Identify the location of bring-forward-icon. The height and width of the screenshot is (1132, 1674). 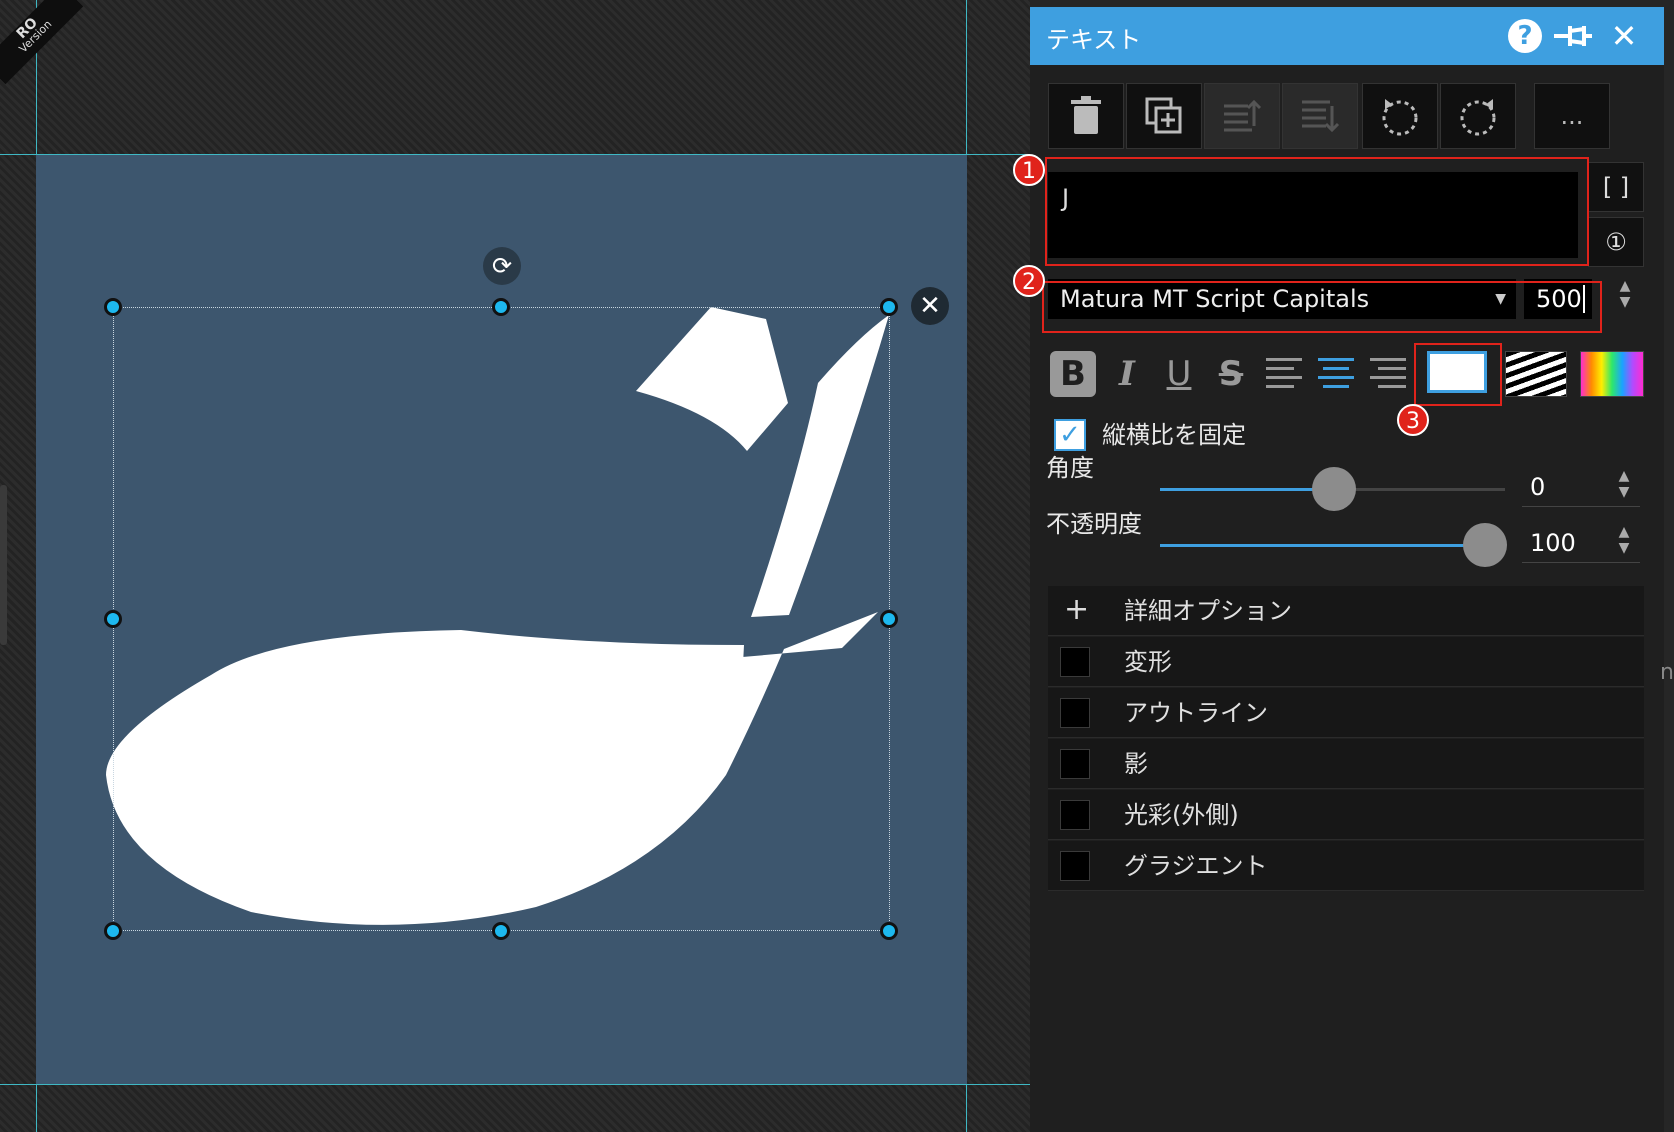
(1243, 115).